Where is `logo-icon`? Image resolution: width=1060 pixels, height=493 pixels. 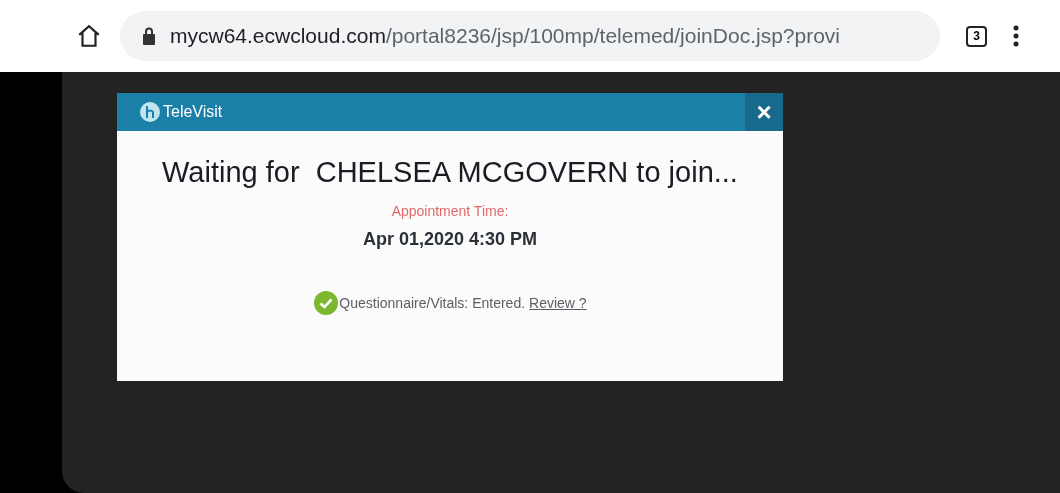 logo-icon is located at coordinates (150, 112).